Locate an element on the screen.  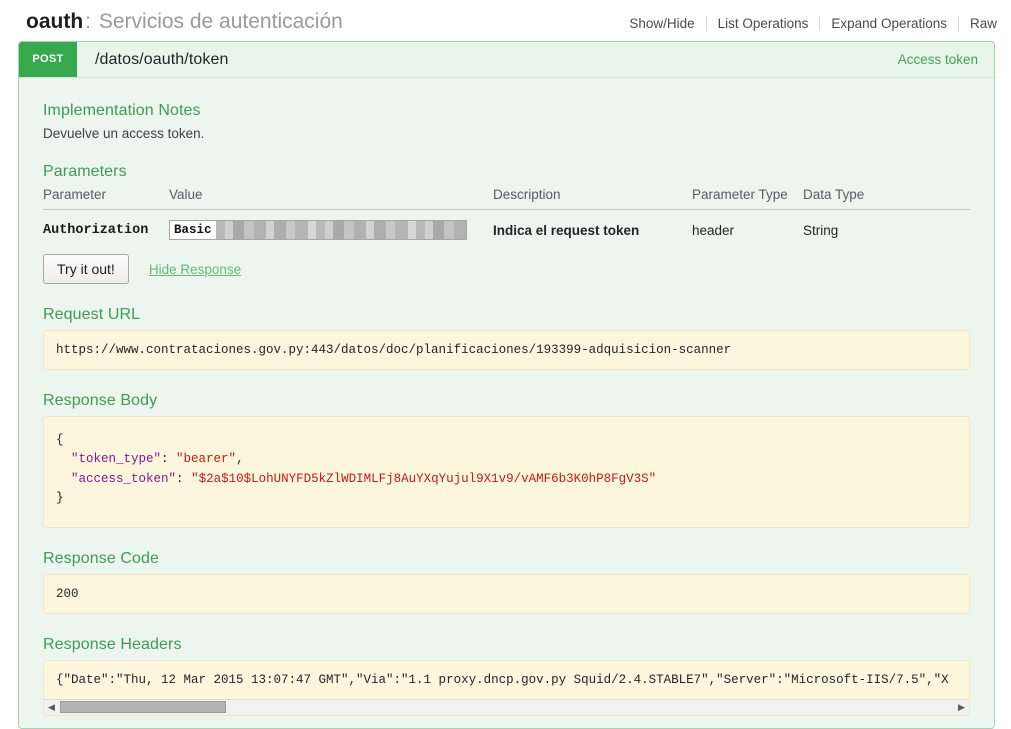
resource-name: oauth is located at coordinates (55, 21).